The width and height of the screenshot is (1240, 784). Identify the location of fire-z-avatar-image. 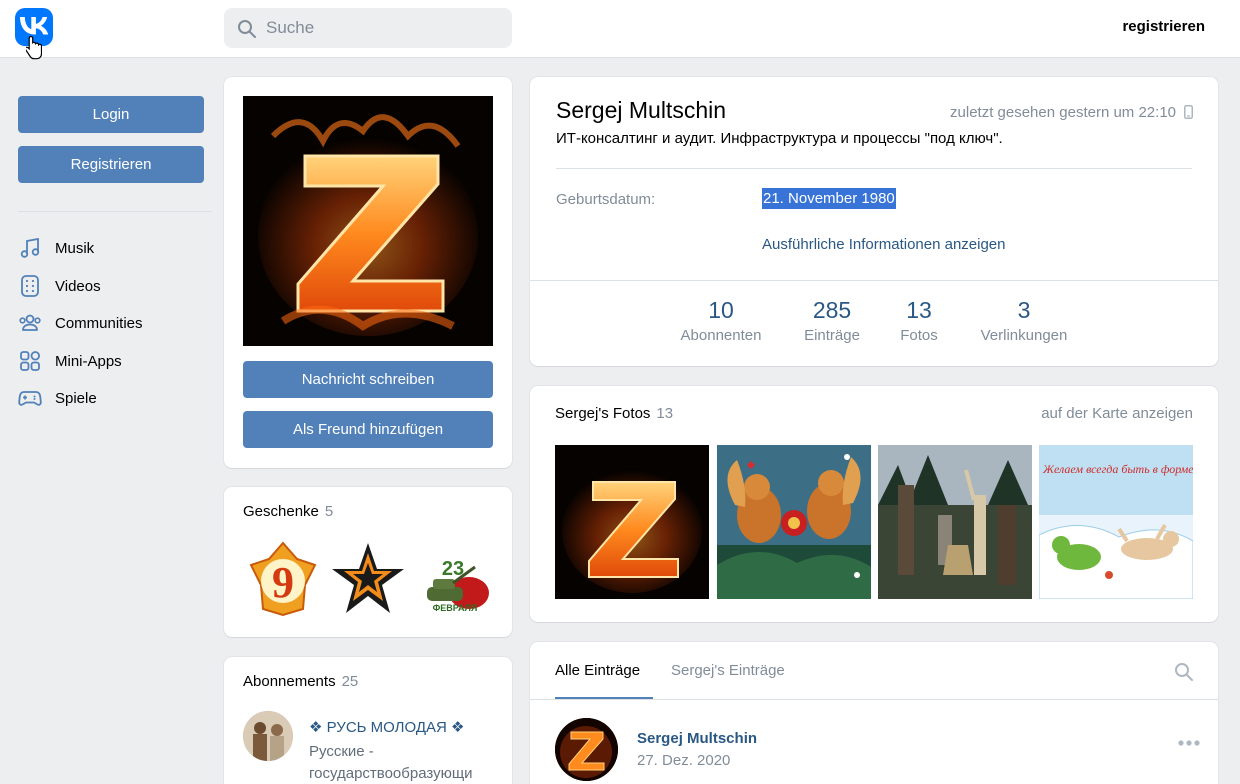
(586, 749).